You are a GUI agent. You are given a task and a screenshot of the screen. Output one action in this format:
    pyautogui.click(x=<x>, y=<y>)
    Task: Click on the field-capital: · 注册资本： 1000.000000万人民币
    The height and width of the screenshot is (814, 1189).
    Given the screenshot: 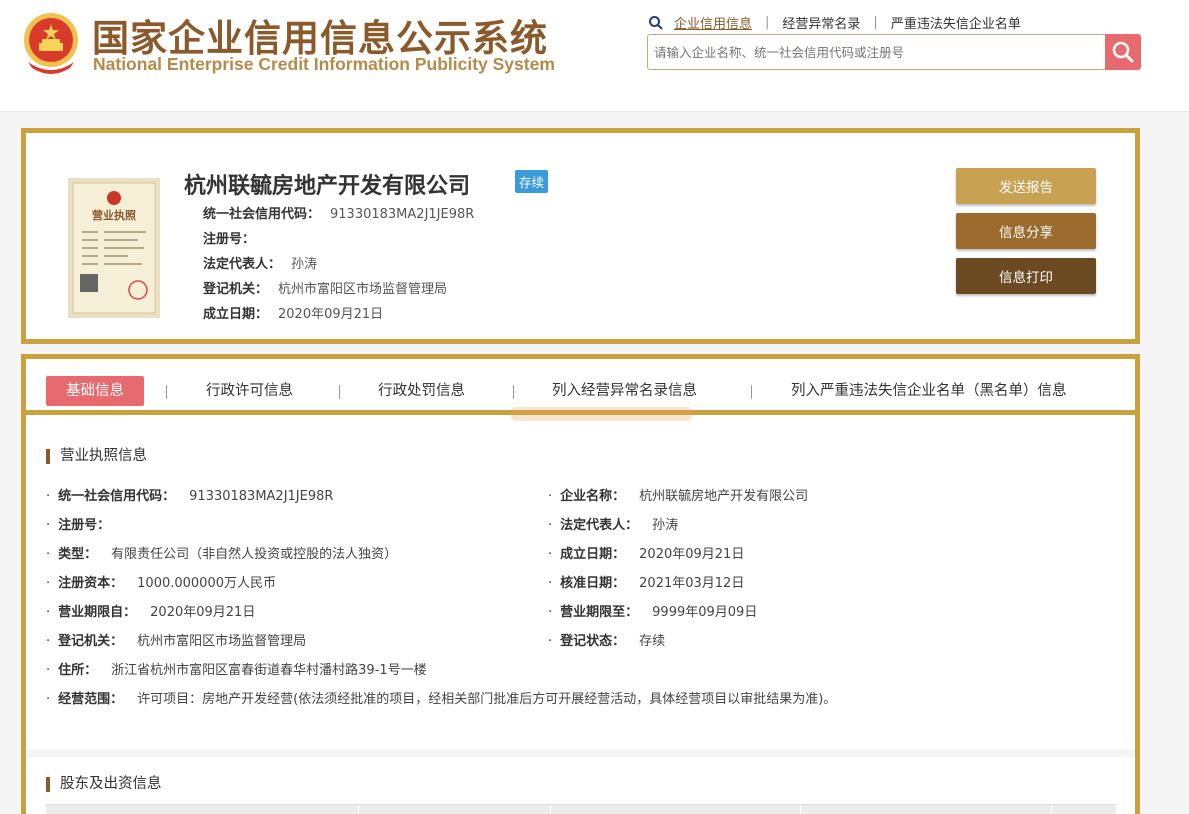 What is the action you would take?
    pyautogui.click(x=161, y=581)
    